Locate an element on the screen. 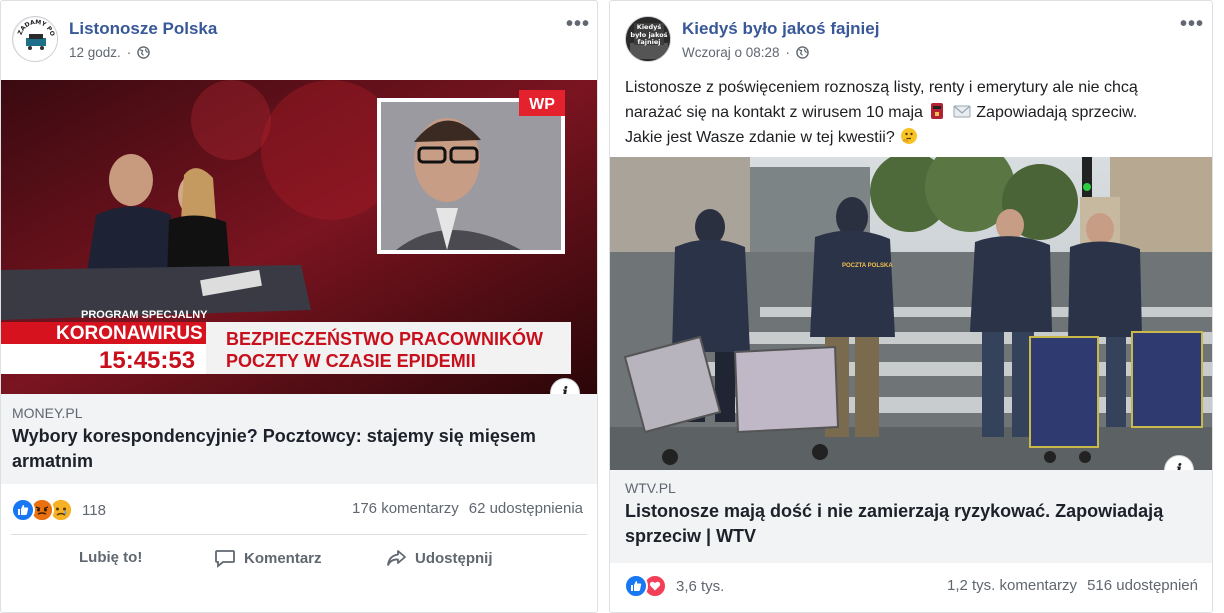 Image resolution: width=1224 pixels, height=613 pixels. reactions-count: 3,6 tys. is located at coordinates (700, 586).